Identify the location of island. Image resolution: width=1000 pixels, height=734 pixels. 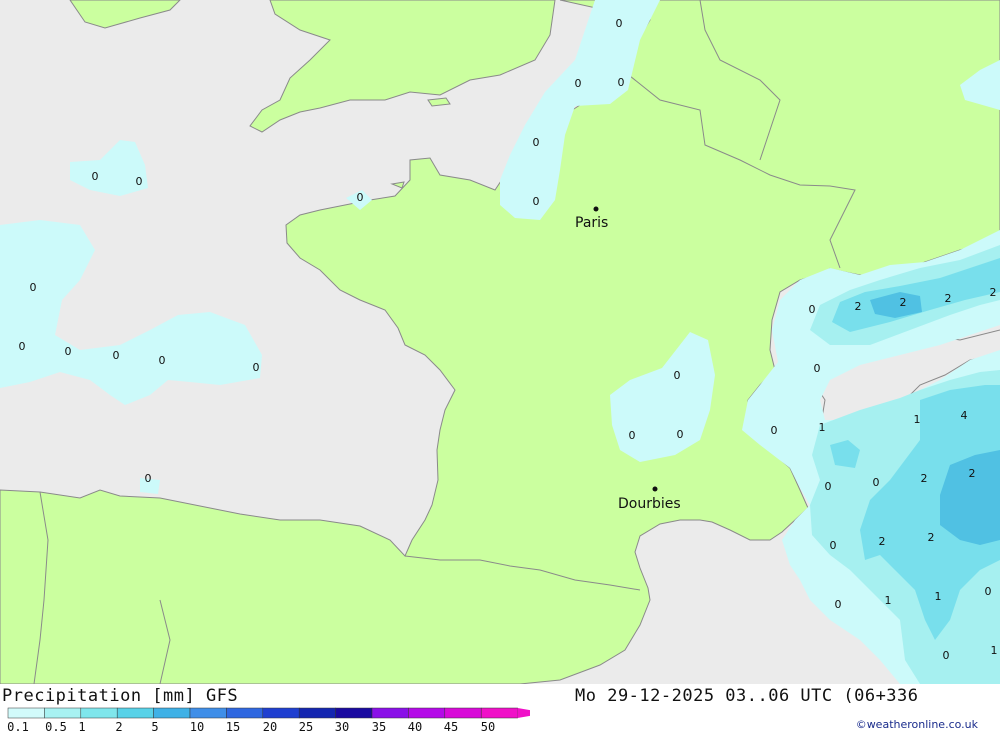
(439, 102).